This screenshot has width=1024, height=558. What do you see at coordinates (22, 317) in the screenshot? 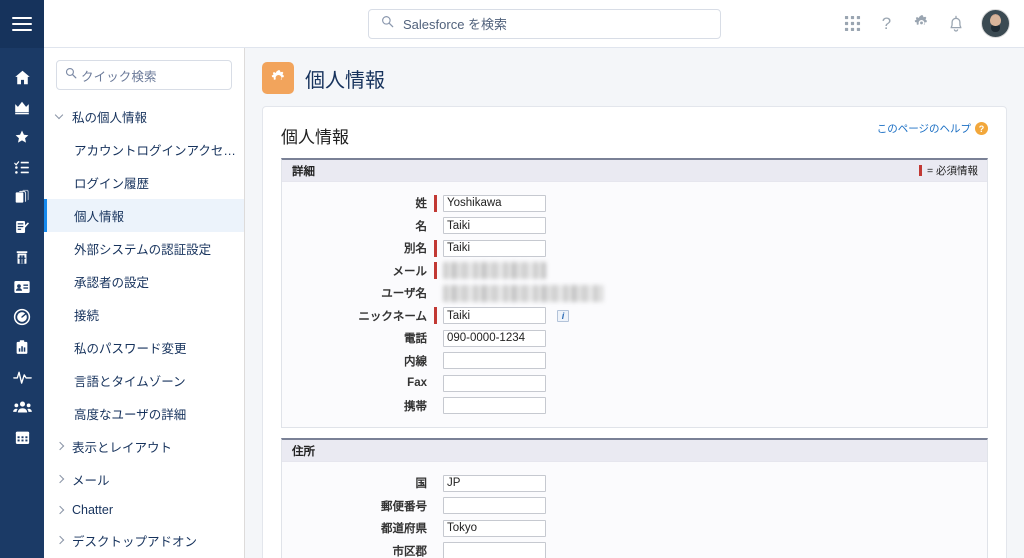
I see `speedometer-icon` at bounding box center [22, 317].